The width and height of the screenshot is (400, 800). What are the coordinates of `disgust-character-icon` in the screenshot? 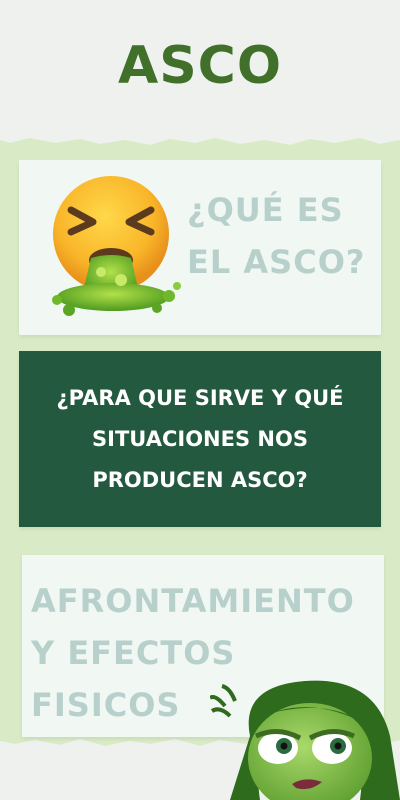 It's located at (305, 740).